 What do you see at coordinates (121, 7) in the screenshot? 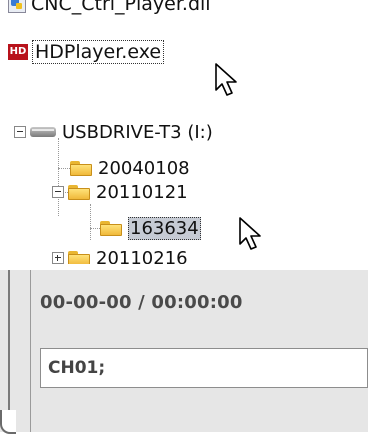
I see `file-item-label: CNC_Ctrl_Player.dll` at bounding box center [121, 7].